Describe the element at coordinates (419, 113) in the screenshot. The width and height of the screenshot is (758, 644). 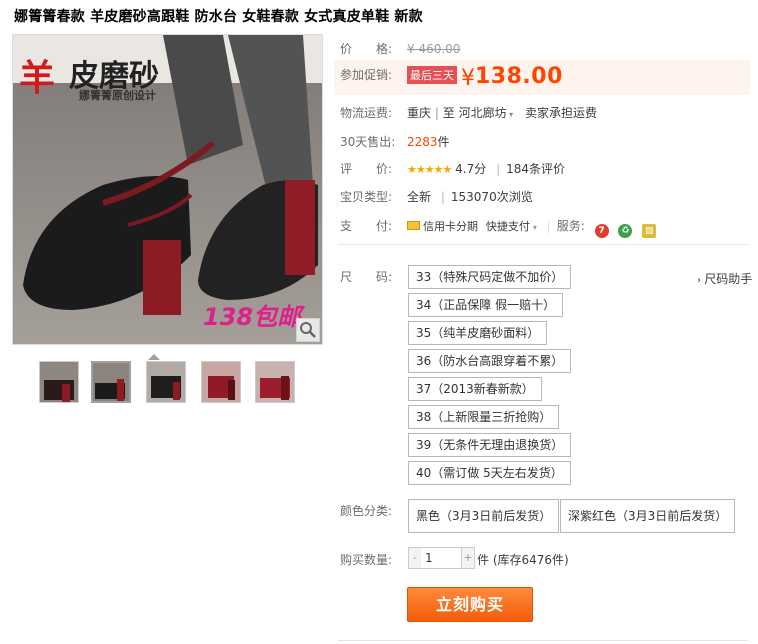
I see `shipping-from: 重庆` at that location.